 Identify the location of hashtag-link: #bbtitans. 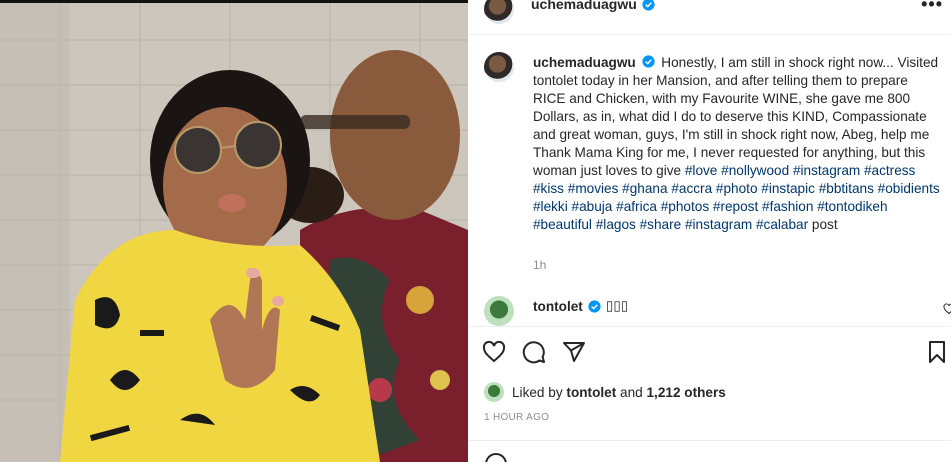
(846, 188).